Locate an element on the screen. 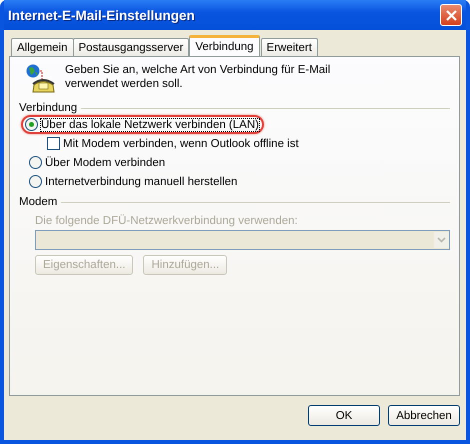 This screenshot has width=470, height=444. close-icon is located at coordinates (451, 15).